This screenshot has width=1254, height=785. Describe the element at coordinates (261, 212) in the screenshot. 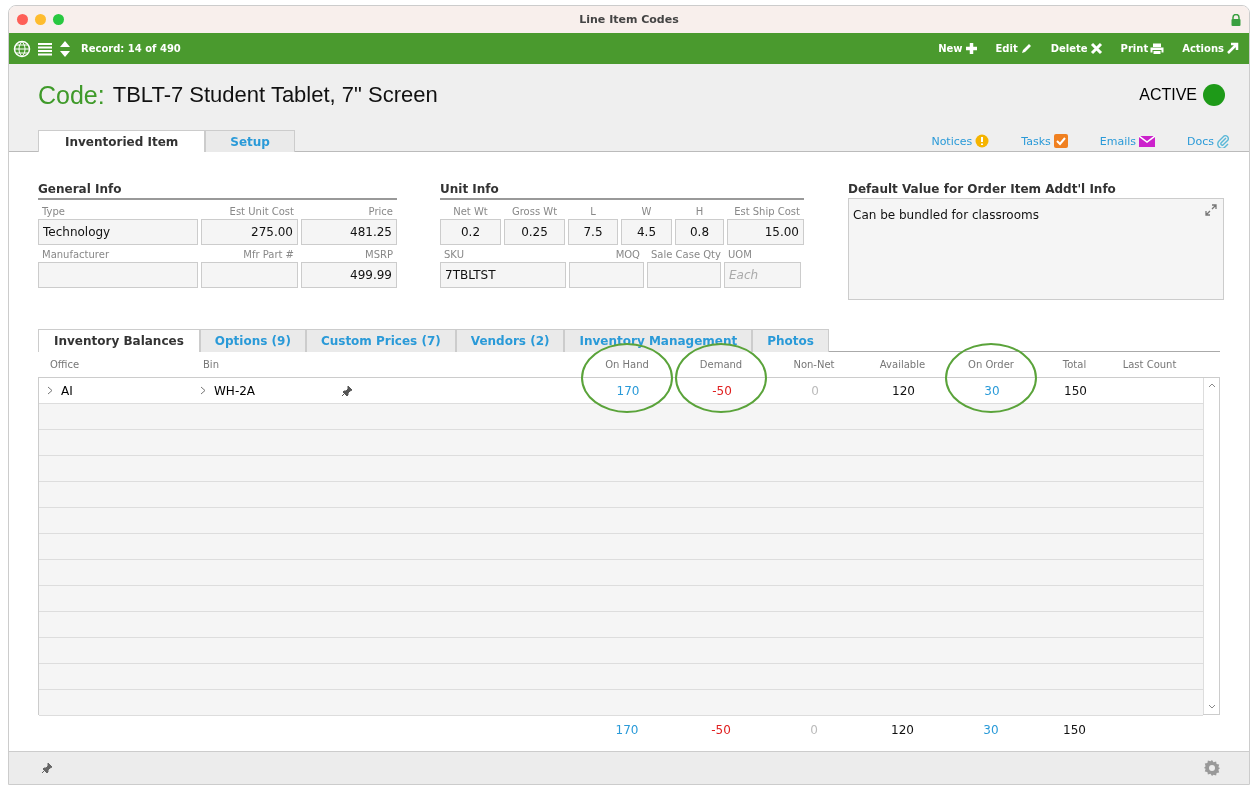

I see `field-label: Est Unit Cost` at that location.